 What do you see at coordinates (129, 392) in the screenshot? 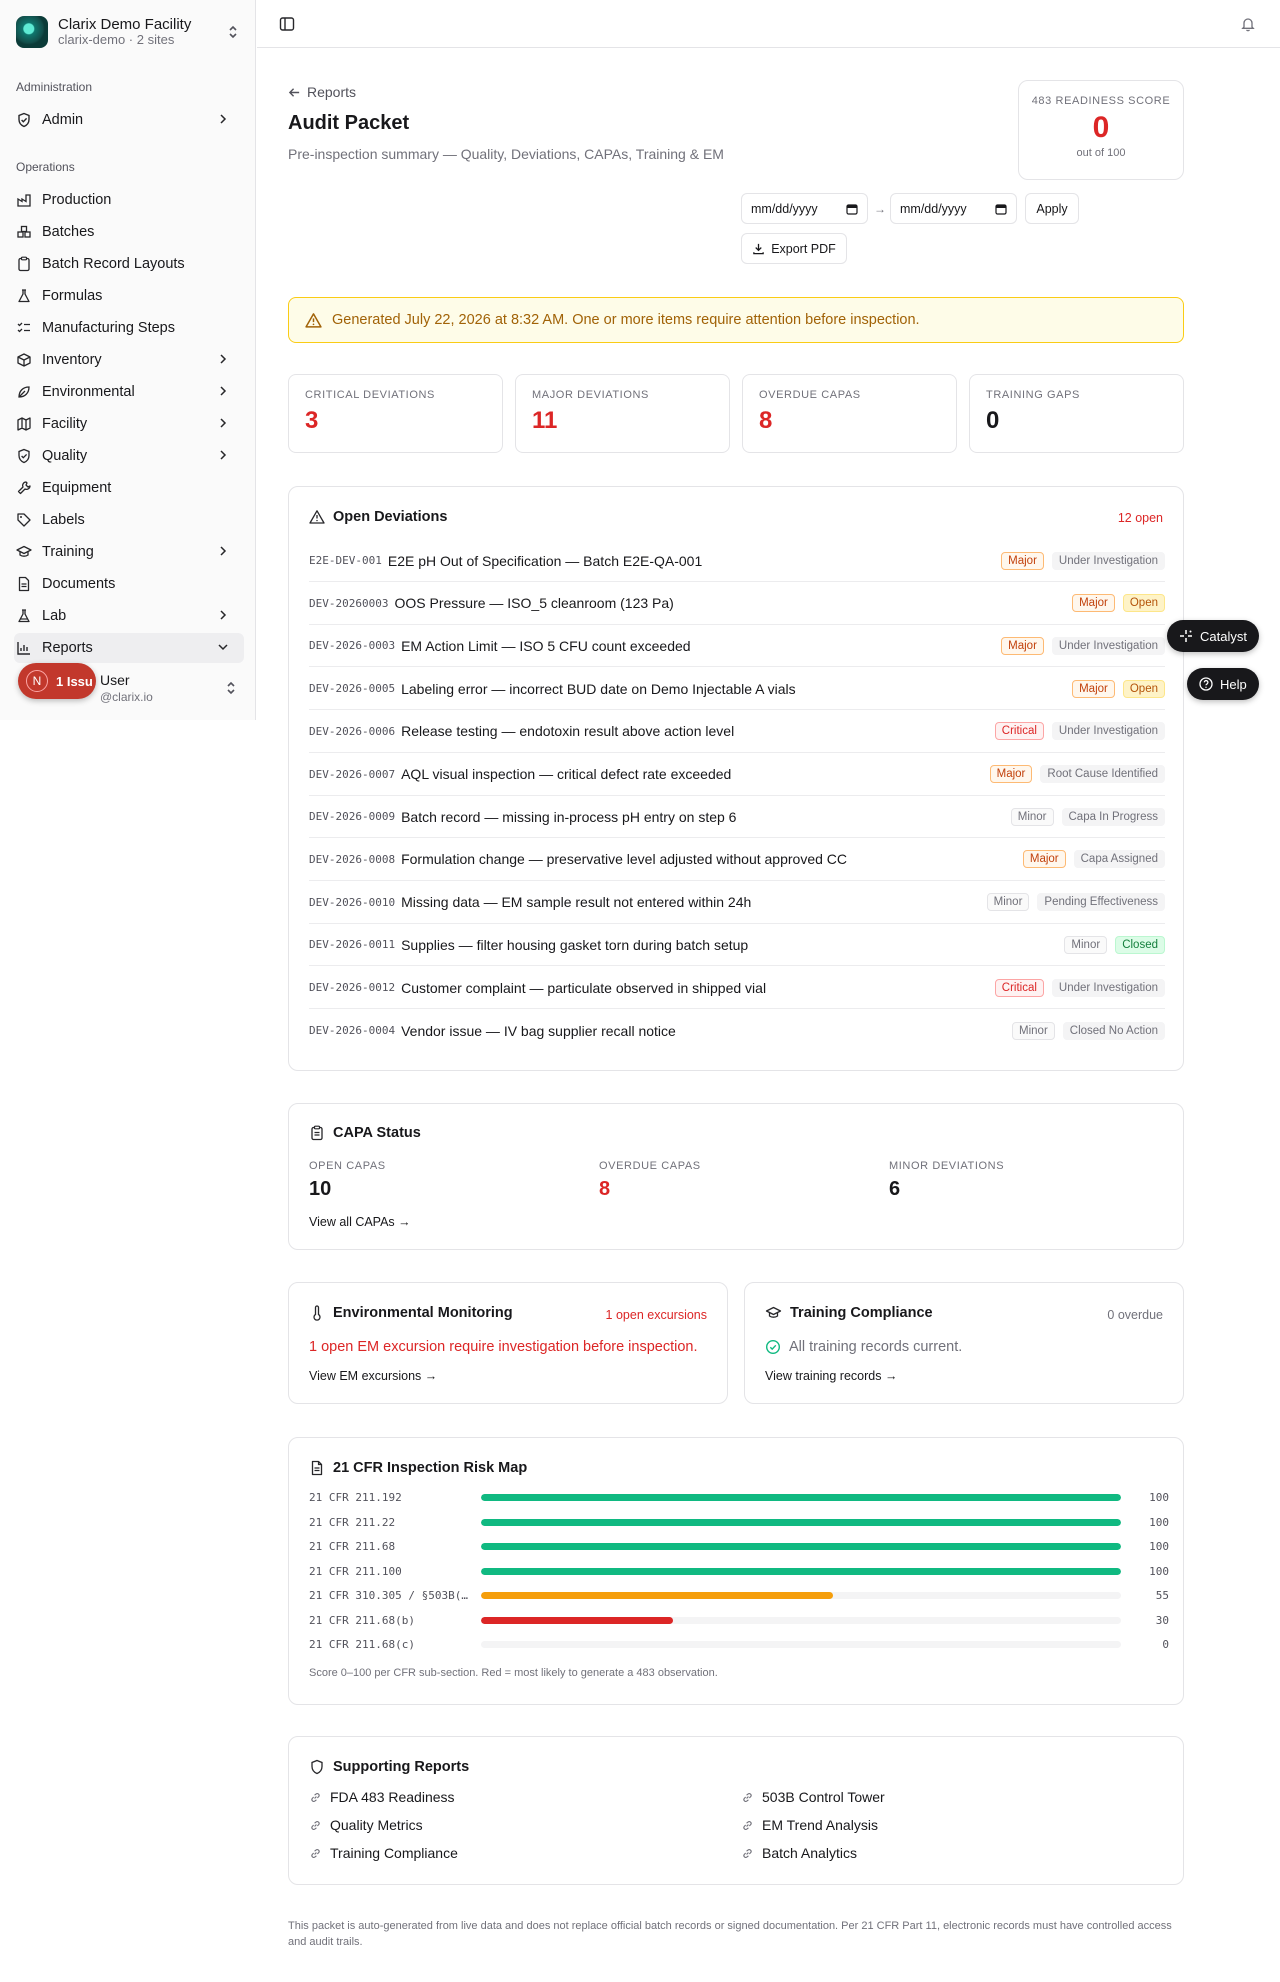
I see `sidebar-item-environmental: Environmental` at bounding box center [129, 392].